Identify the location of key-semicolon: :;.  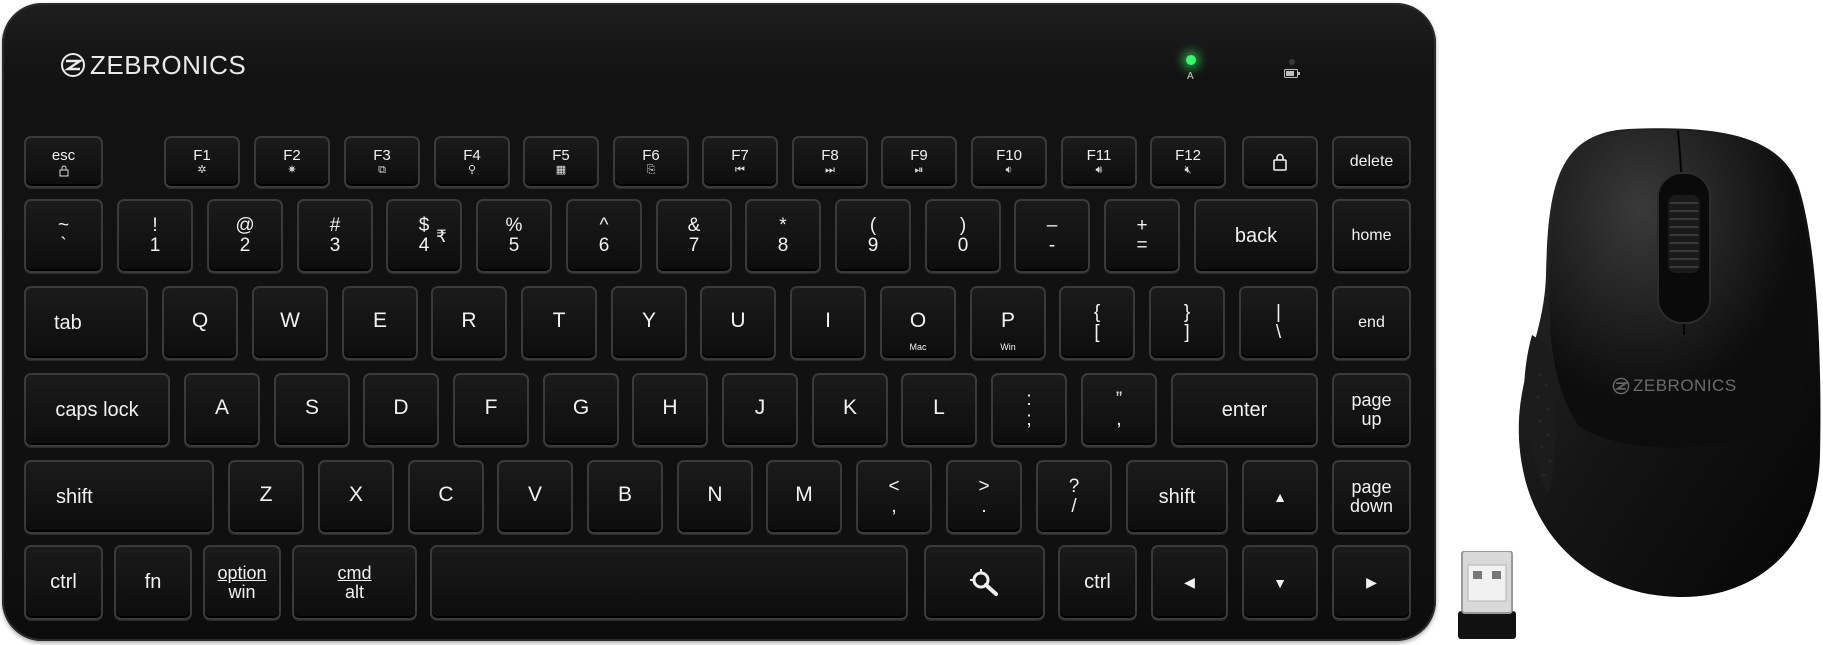
(1029, 410).